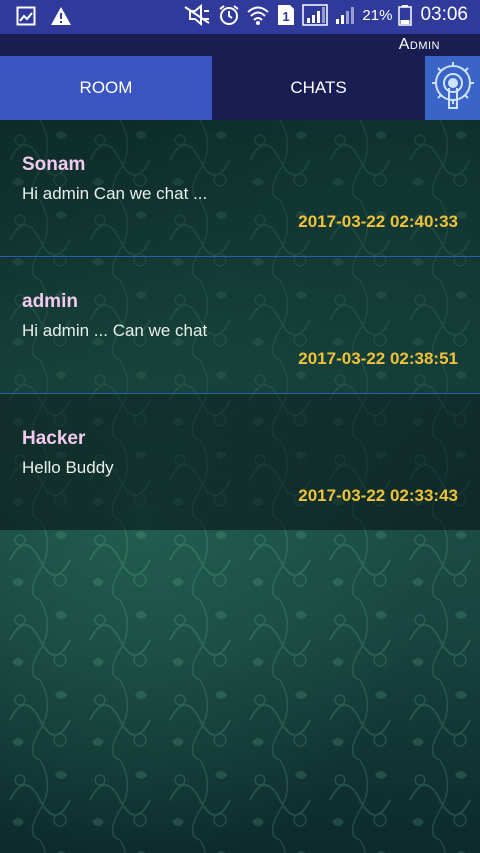 The image size is (480, 853). I want to click on wifi-icon, so click(258, 15).